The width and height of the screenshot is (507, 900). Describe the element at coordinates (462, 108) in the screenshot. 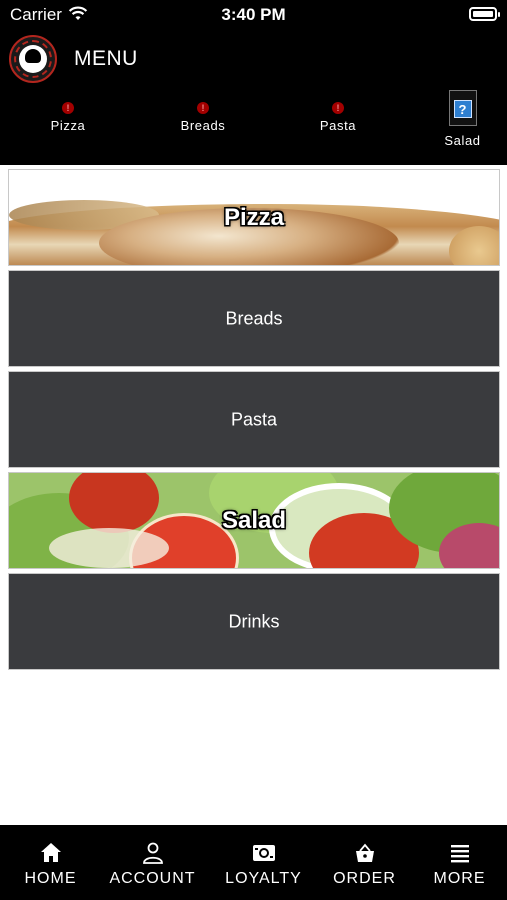

I see `question-image-icon: ?` at that location.